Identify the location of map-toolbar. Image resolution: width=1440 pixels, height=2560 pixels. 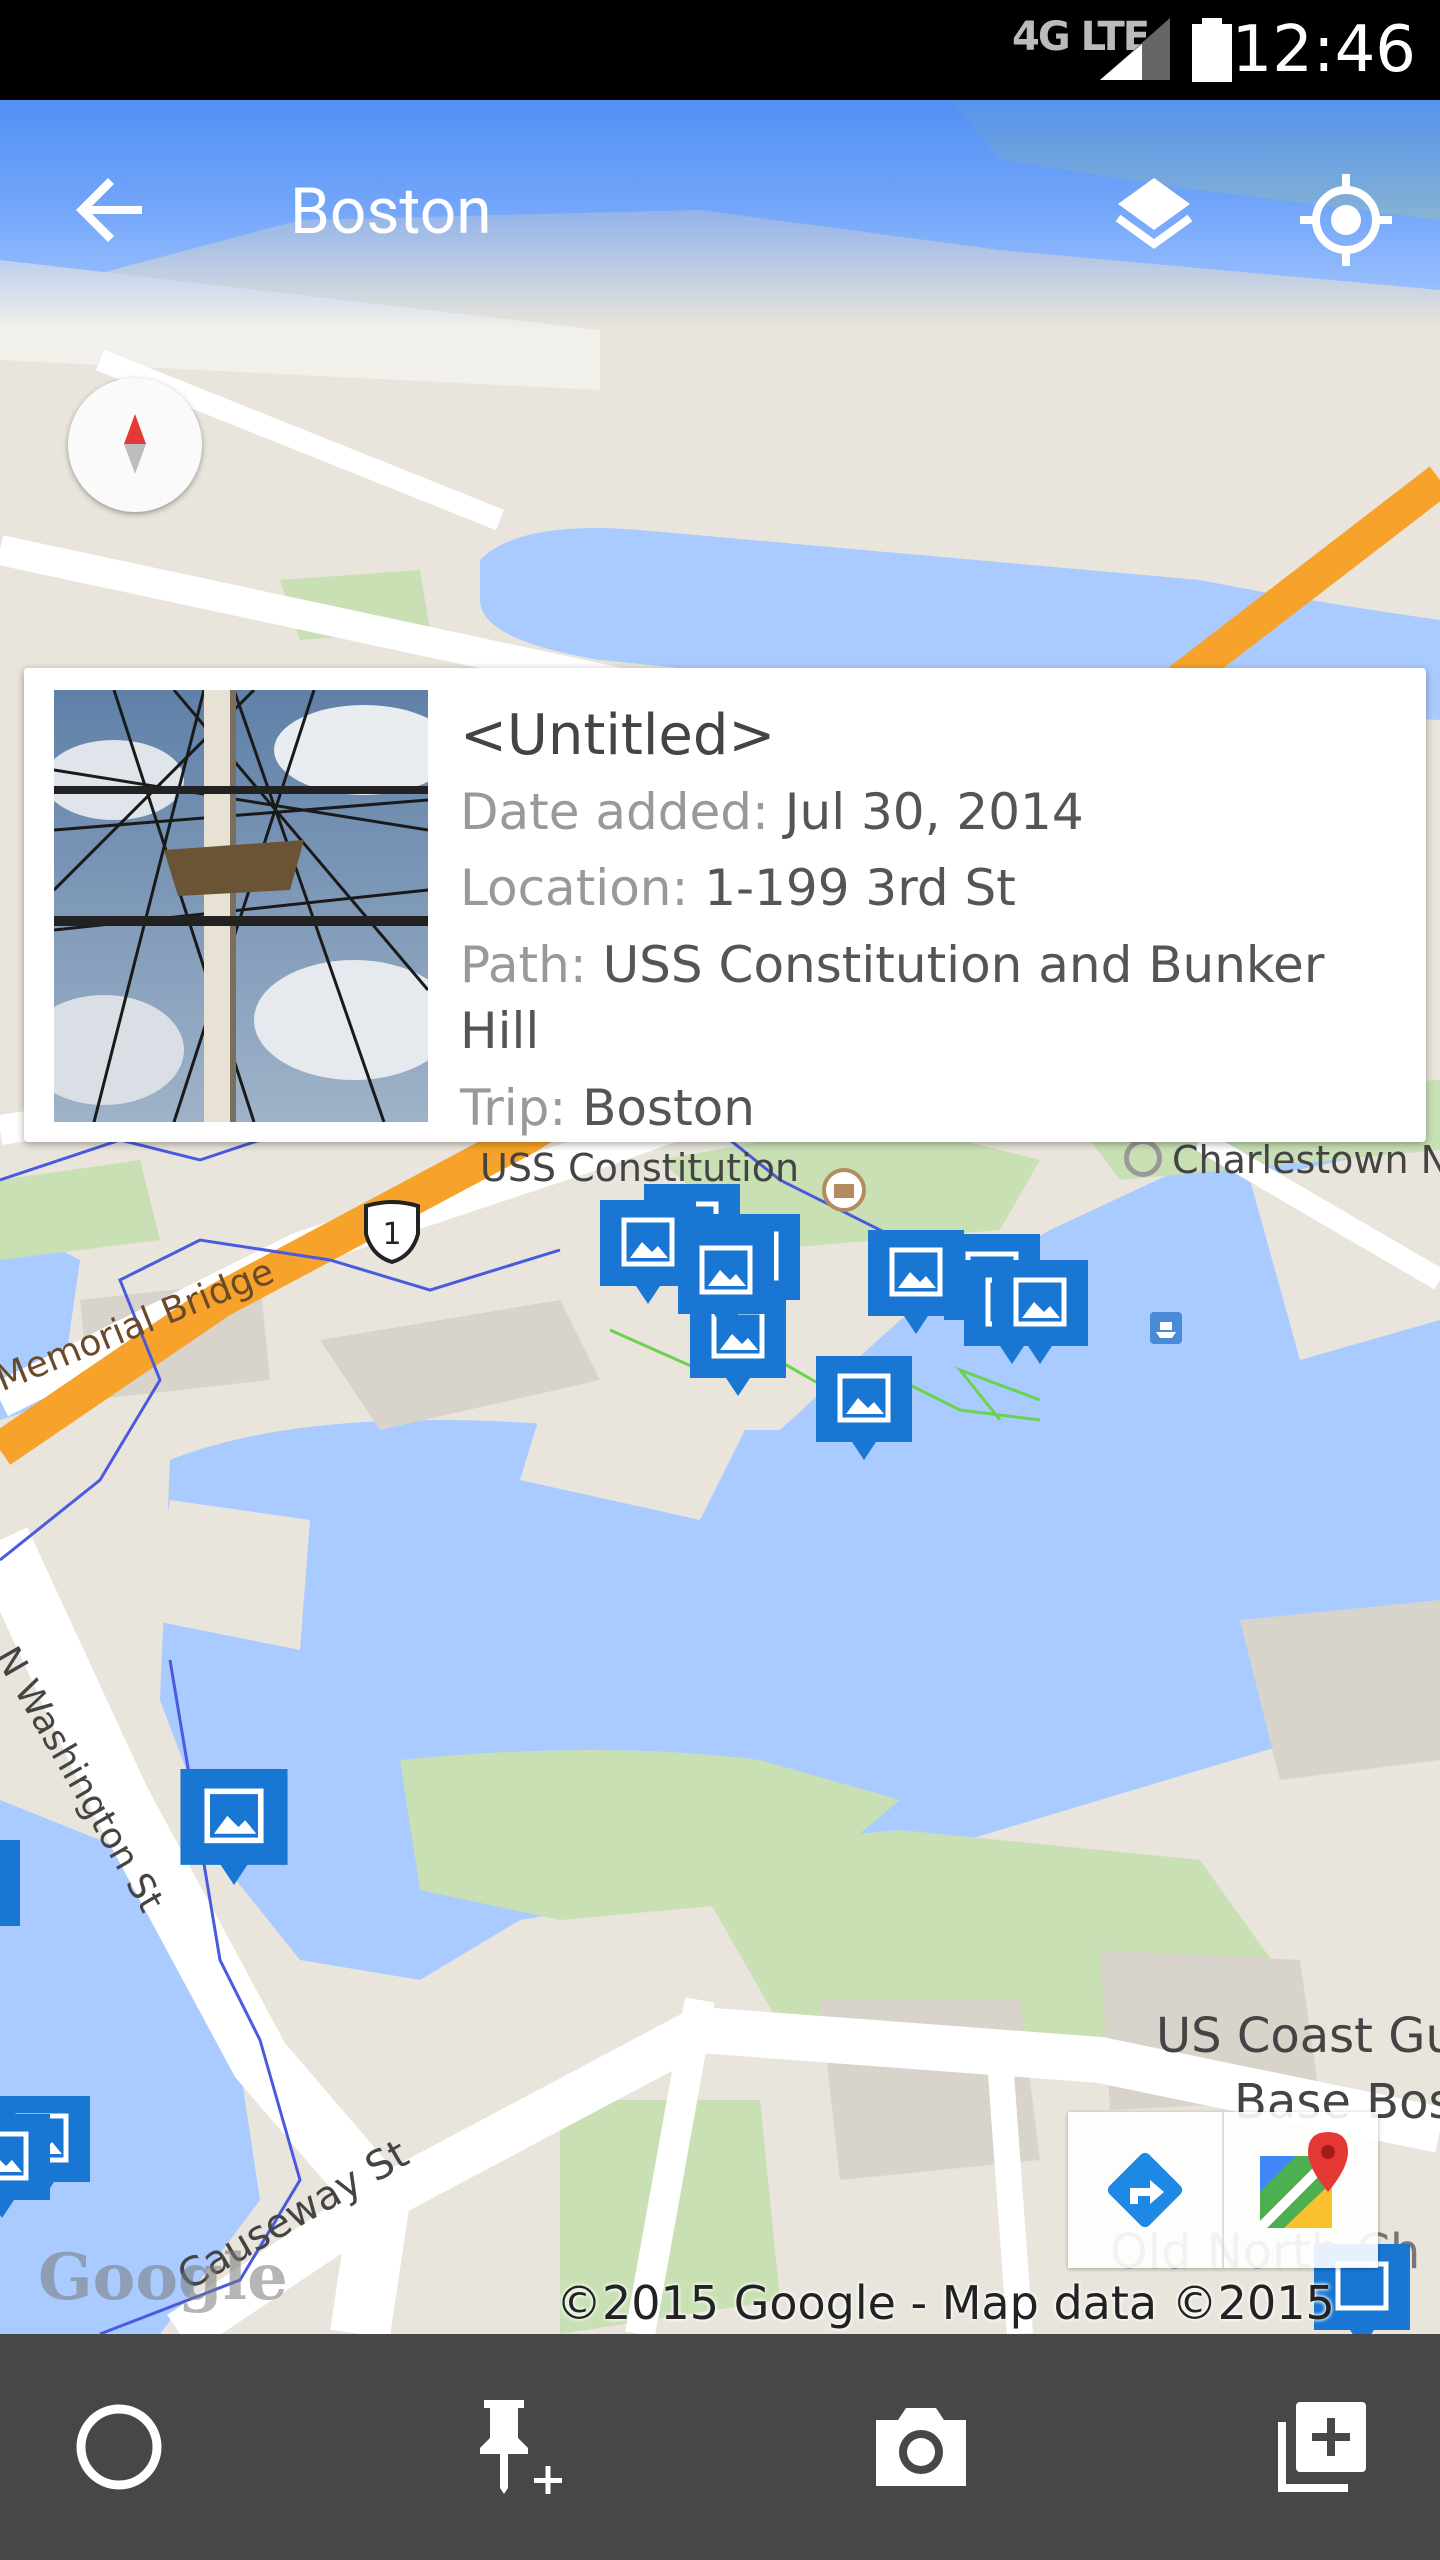
(1223, 2190).